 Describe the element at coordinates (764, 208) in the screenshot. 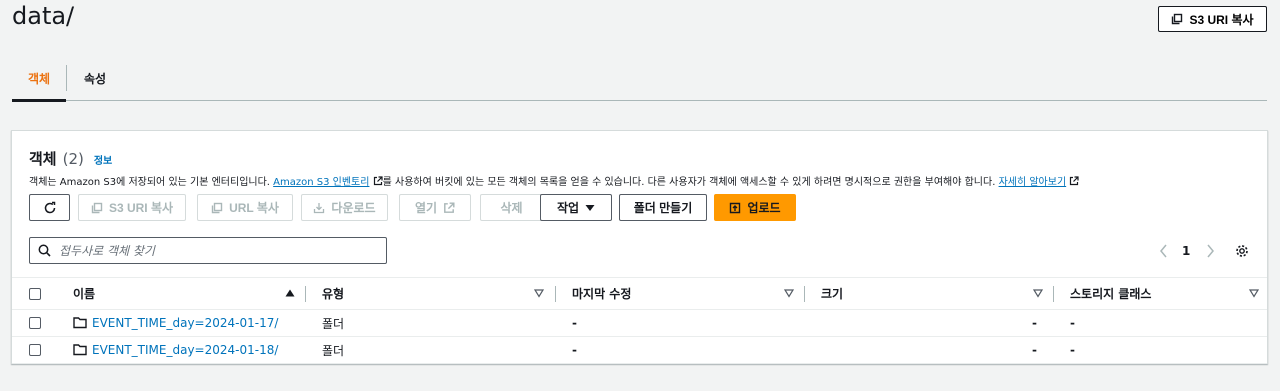

I see `upload-label: 업로드` at that location.